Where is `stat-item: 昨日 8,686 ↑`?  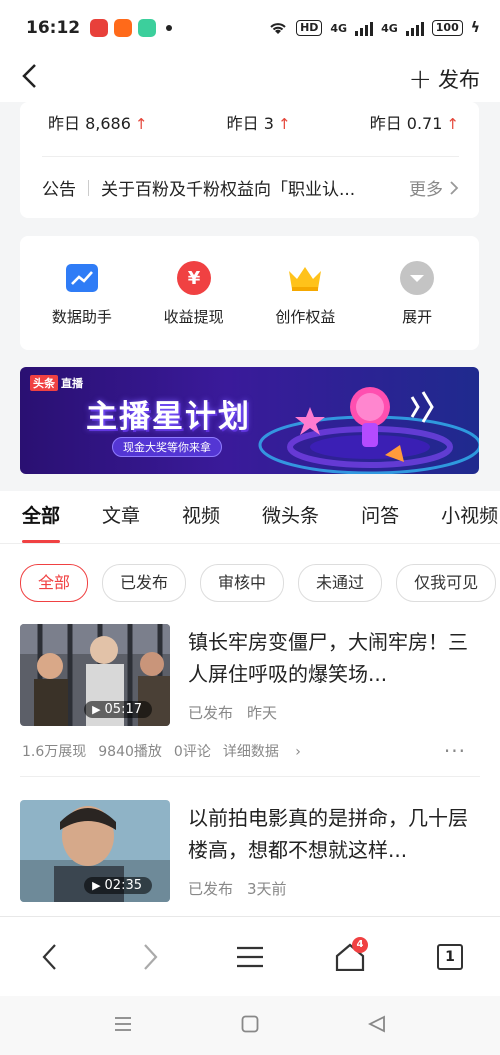
stat-item: 昨日 8,686 ↑ is located at coordinates (97, 122).